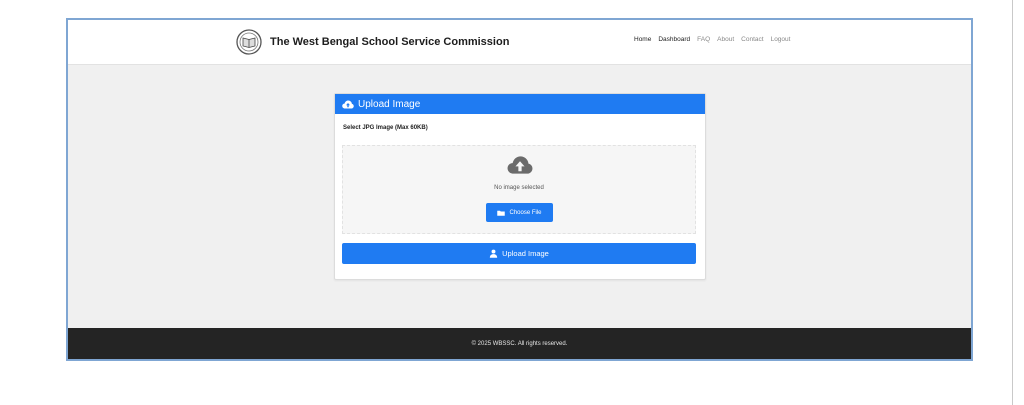 This screenshot has height=405, width=1024. I want to click on image-dropzone: No image selected Choose File, so click(519, 189).